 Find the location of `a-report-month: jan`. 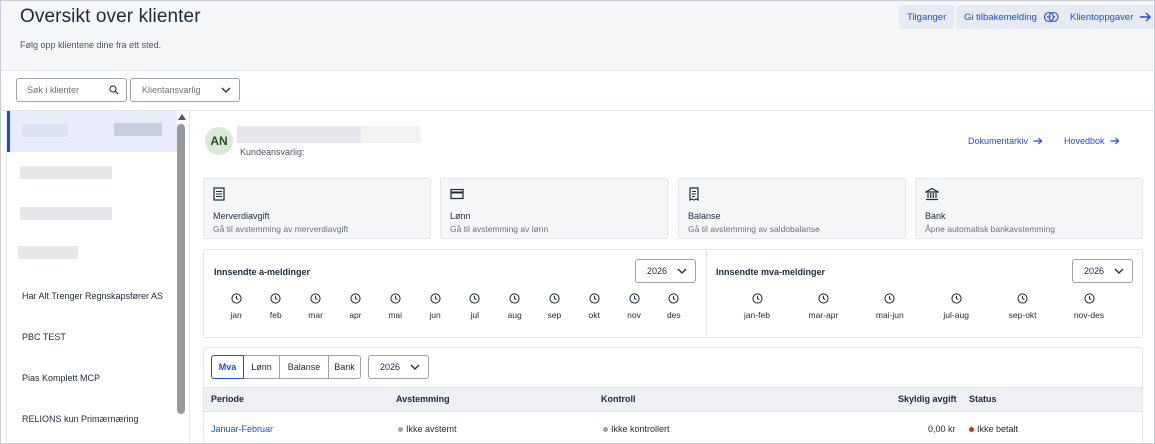

a-report-month: jan is located at coordinates (236, 306).